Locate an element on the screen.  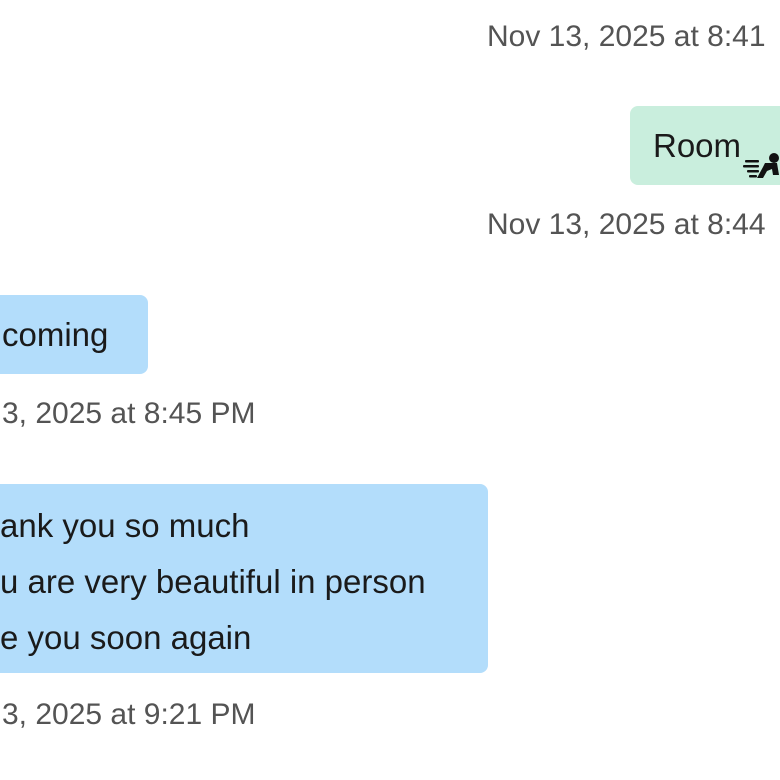
message-text: Room is located at coordinates (697, 145).